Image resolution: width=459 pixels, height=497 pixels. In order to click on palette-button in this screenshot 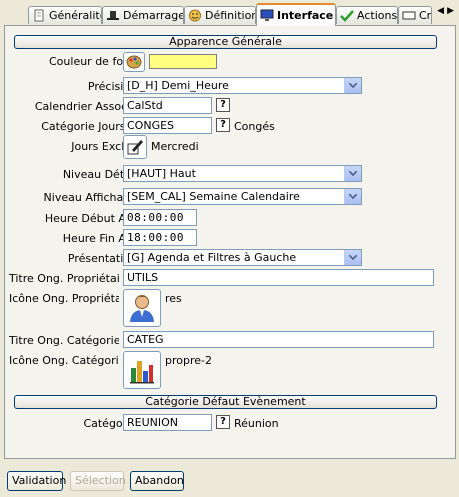, I will do `click(134, 62)`.